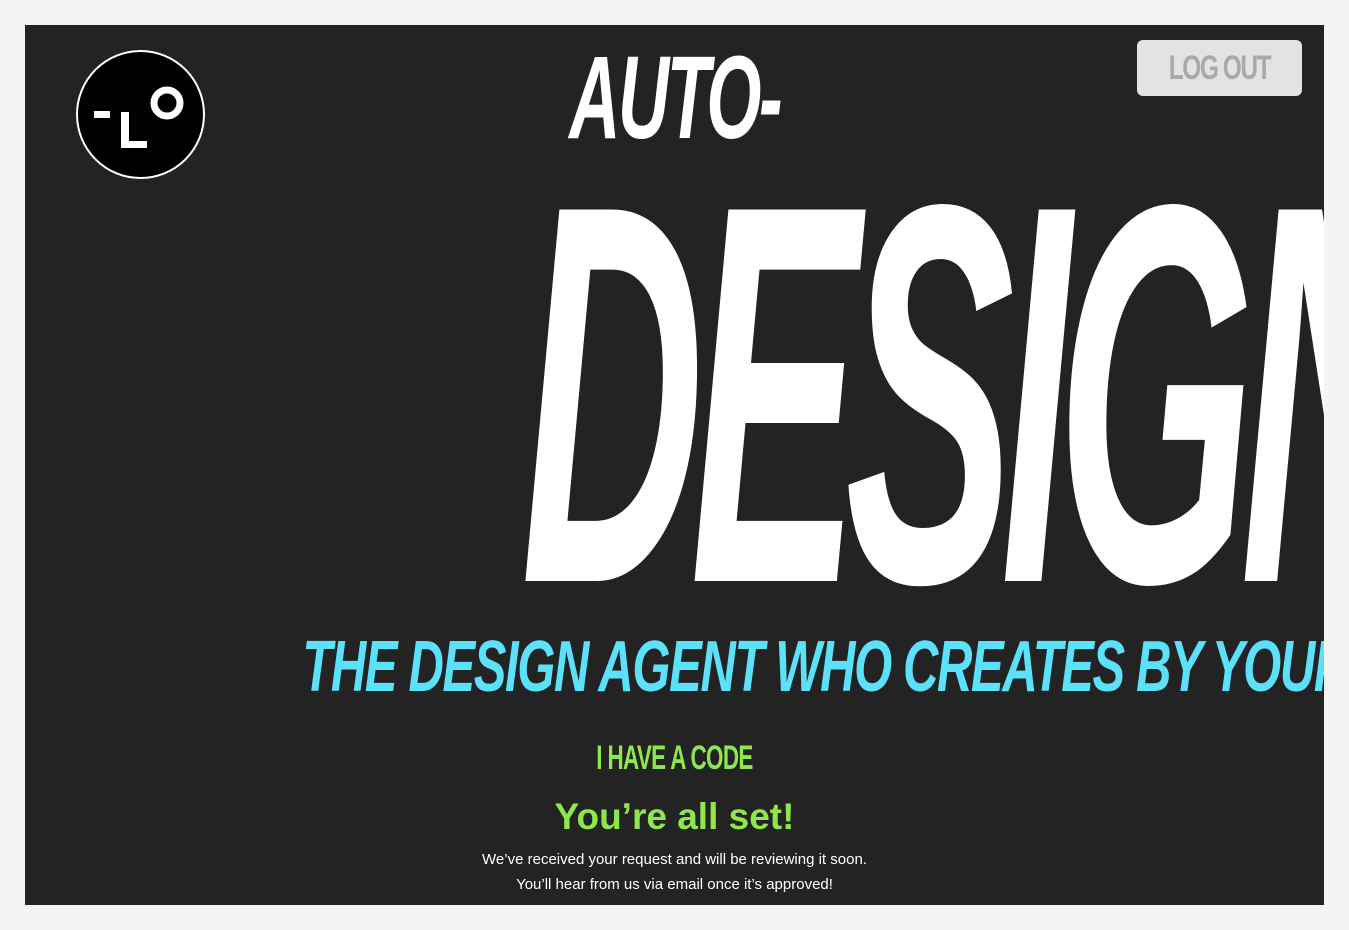 Image resolution: width=1349 pixels, height=930 pixels. Describe the element at coordinates (674, 816) in the screenshot. I see `status-title: You’re all set!` at that location.